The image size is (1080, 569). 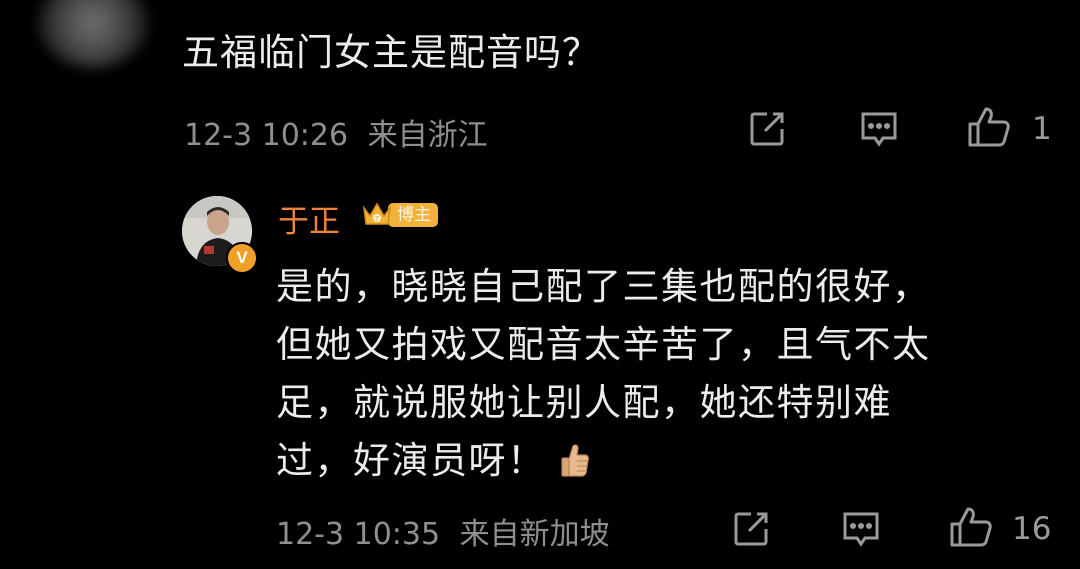 I want to click on reply-line: 足，就说服她让别人配，她还特别难, so click(x=584, y=402).